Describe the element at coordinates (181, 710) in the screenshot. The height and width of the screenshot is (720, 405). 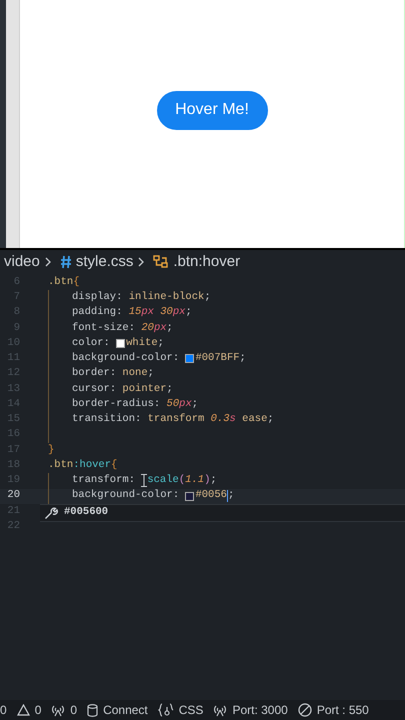
I see `status-item: CSS` at that location.